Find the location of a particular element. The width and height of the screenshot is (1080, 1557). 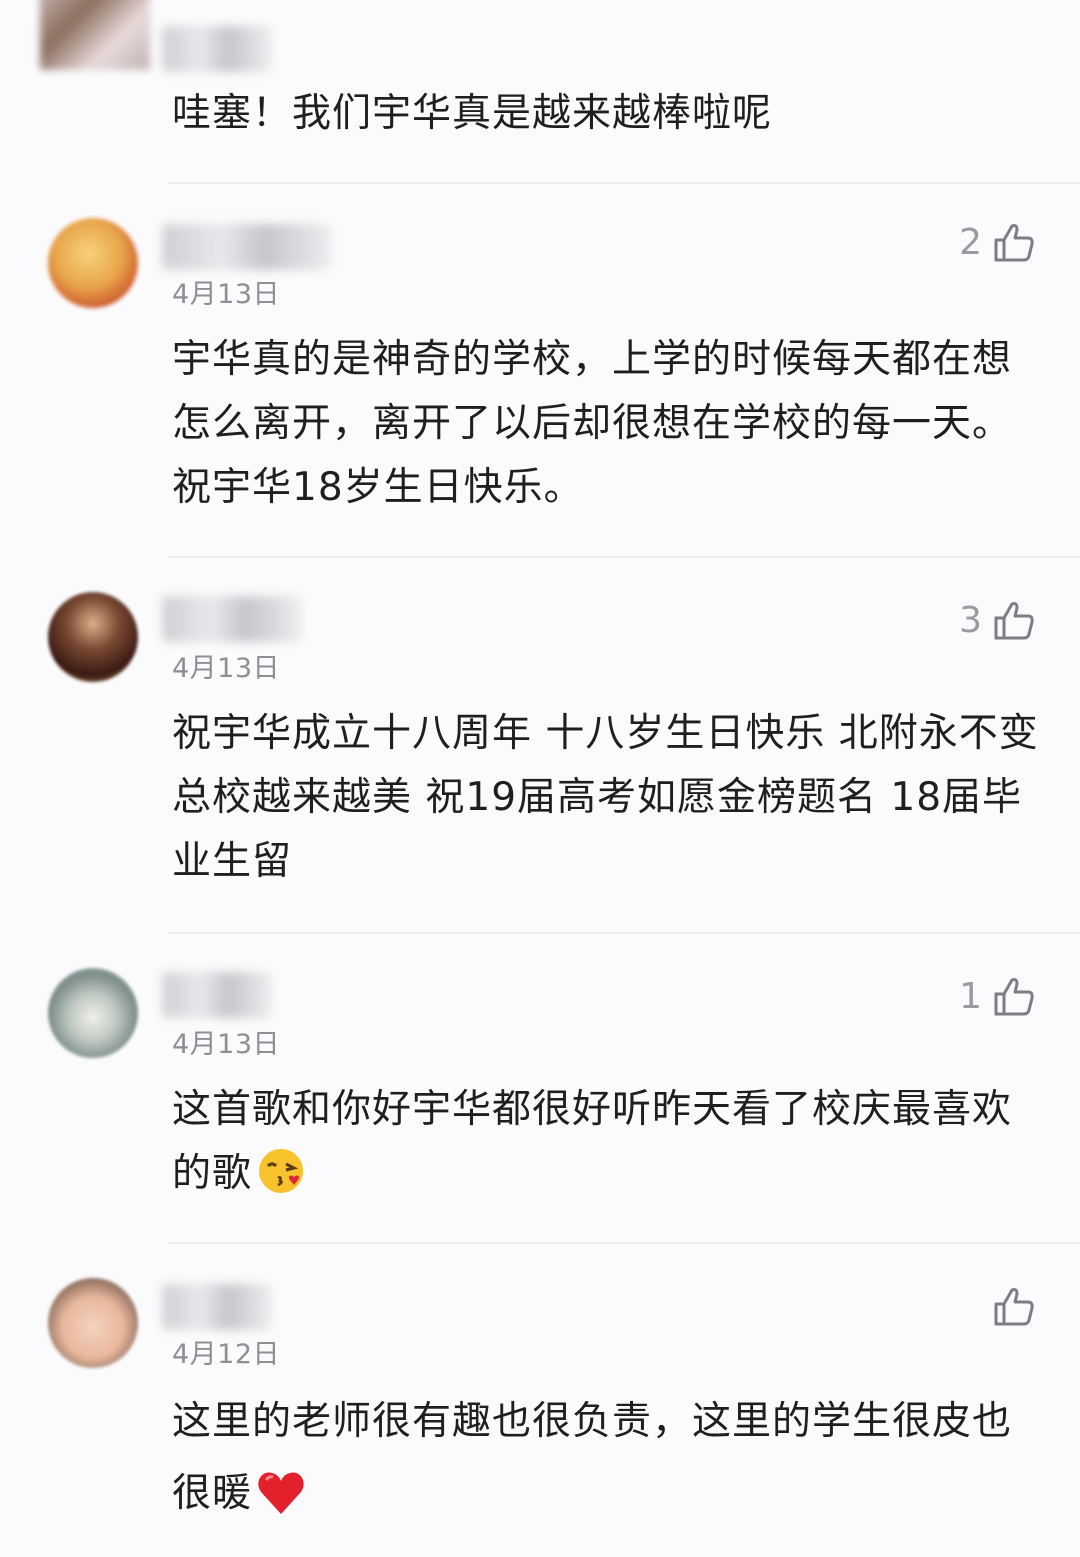

comment-date: 4月12日 is located at coordinates (226, 1354).